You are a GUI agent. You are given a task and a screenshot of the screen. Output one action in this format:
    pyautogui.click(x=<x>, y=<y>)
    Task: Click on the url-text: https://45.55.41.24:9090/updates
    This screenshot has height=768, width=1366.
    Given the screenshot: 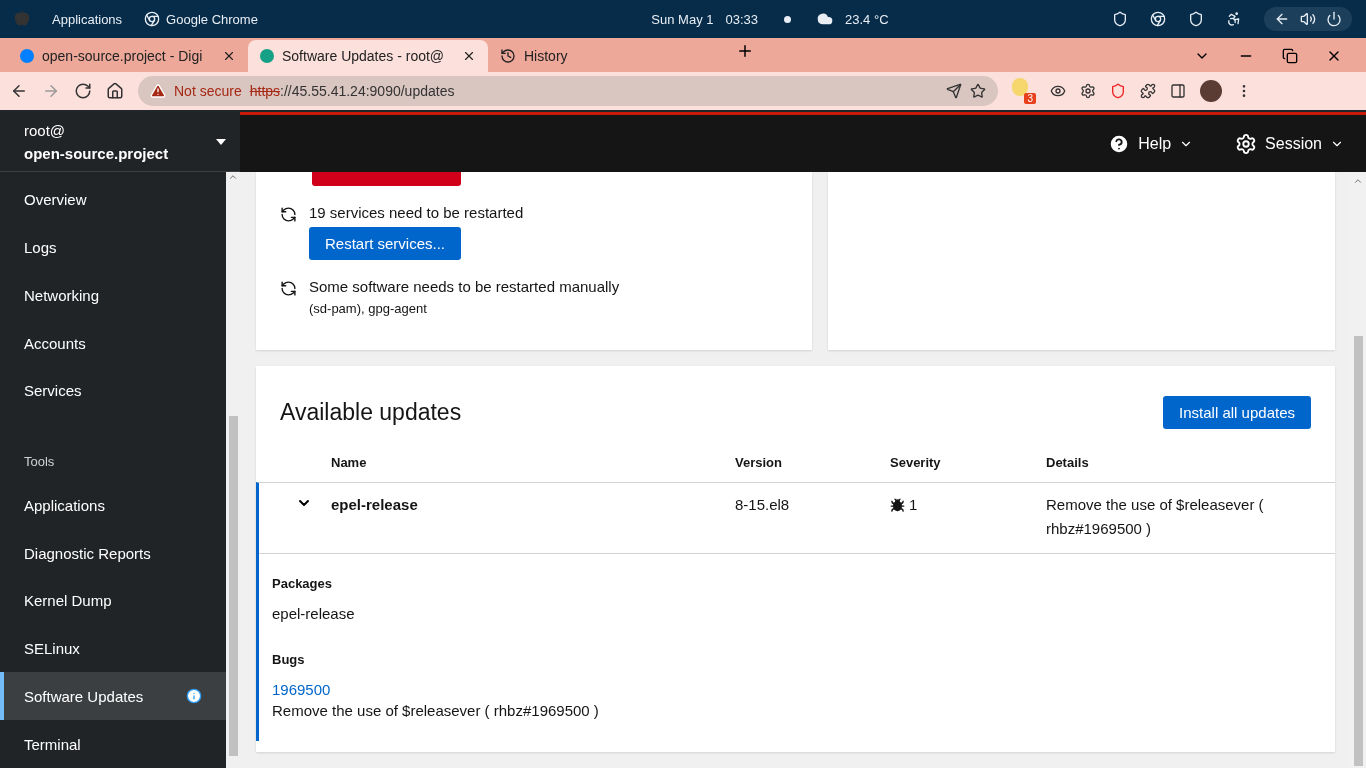 What is the action you would take?
    pyautogui.click(x=352, y=91)
    